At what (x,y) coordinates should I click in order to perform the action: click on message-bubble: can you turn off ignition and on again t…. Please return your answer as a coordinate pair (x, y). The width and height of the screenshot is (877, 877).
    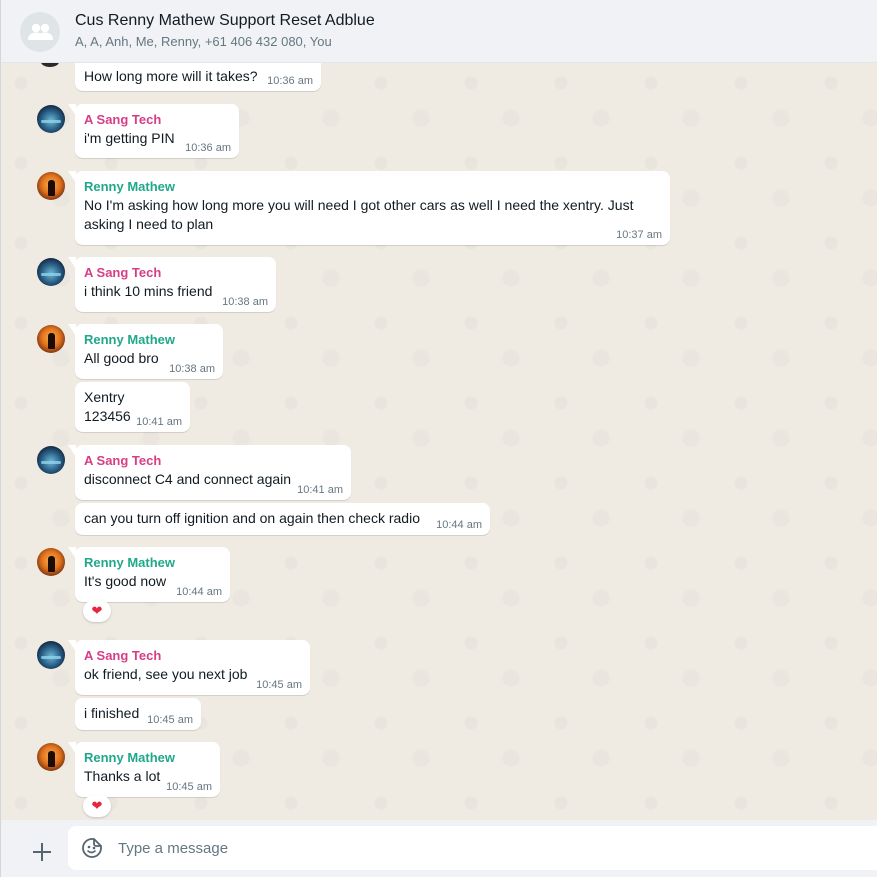
    Looking at the image, I should click on (282, 519).